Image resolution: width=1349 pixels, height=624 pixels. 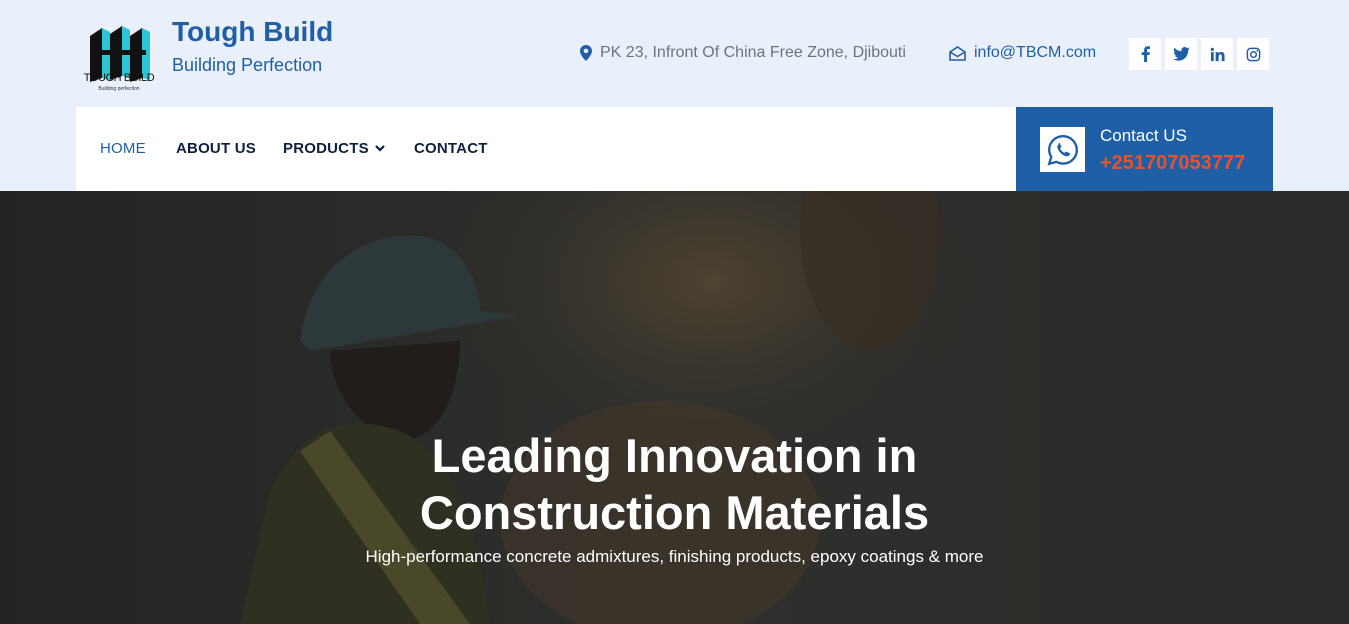 What do you see at coordinates (1145, 54) in the screenshot?
I see `facebook-icon` at bounding box center [1145, 54].